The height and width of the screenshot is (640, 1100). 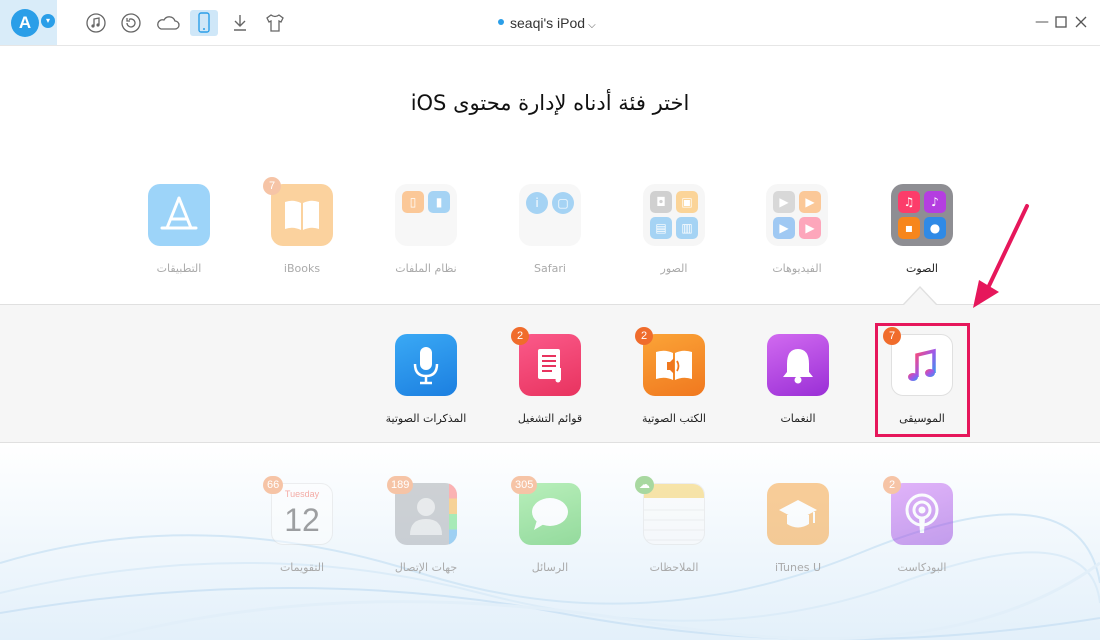 What do you see at coordinates (797, 268) in the screenshot?
I see `category-label: الفيديوهات` at bounding box center [797, 268].